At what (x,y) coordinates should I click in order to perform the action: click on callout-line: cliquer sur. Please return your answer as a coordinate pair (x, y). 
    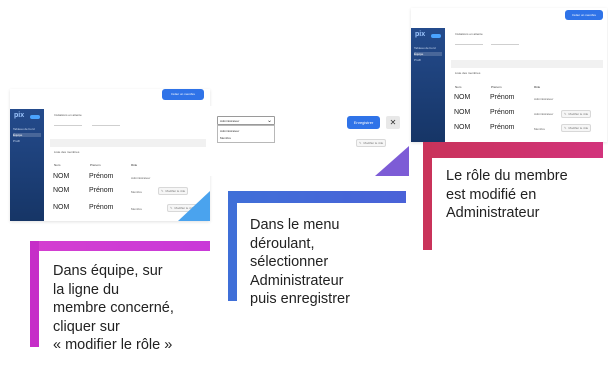
    Looking at the image, I should click on (86, 326).